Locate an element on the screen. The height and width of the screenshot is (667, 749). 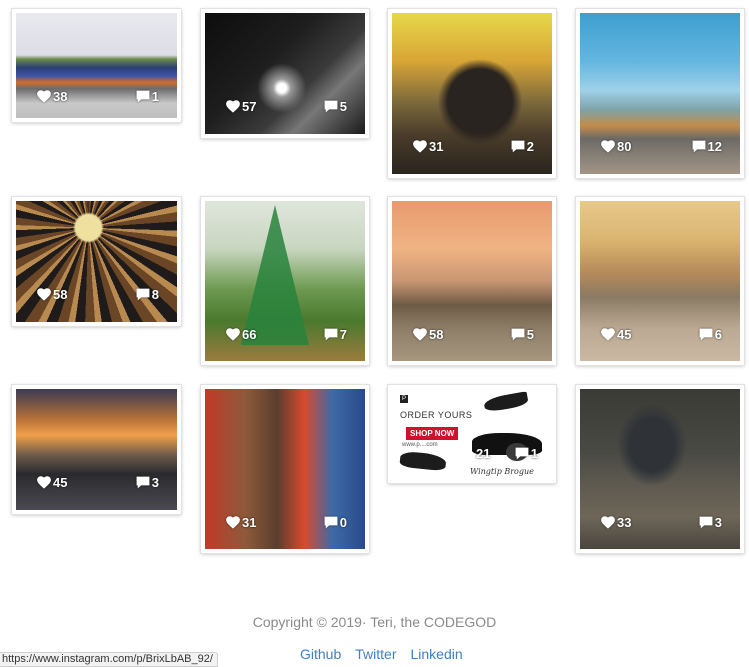
photo-card: 66 7 is located at coordinates (285, 281).